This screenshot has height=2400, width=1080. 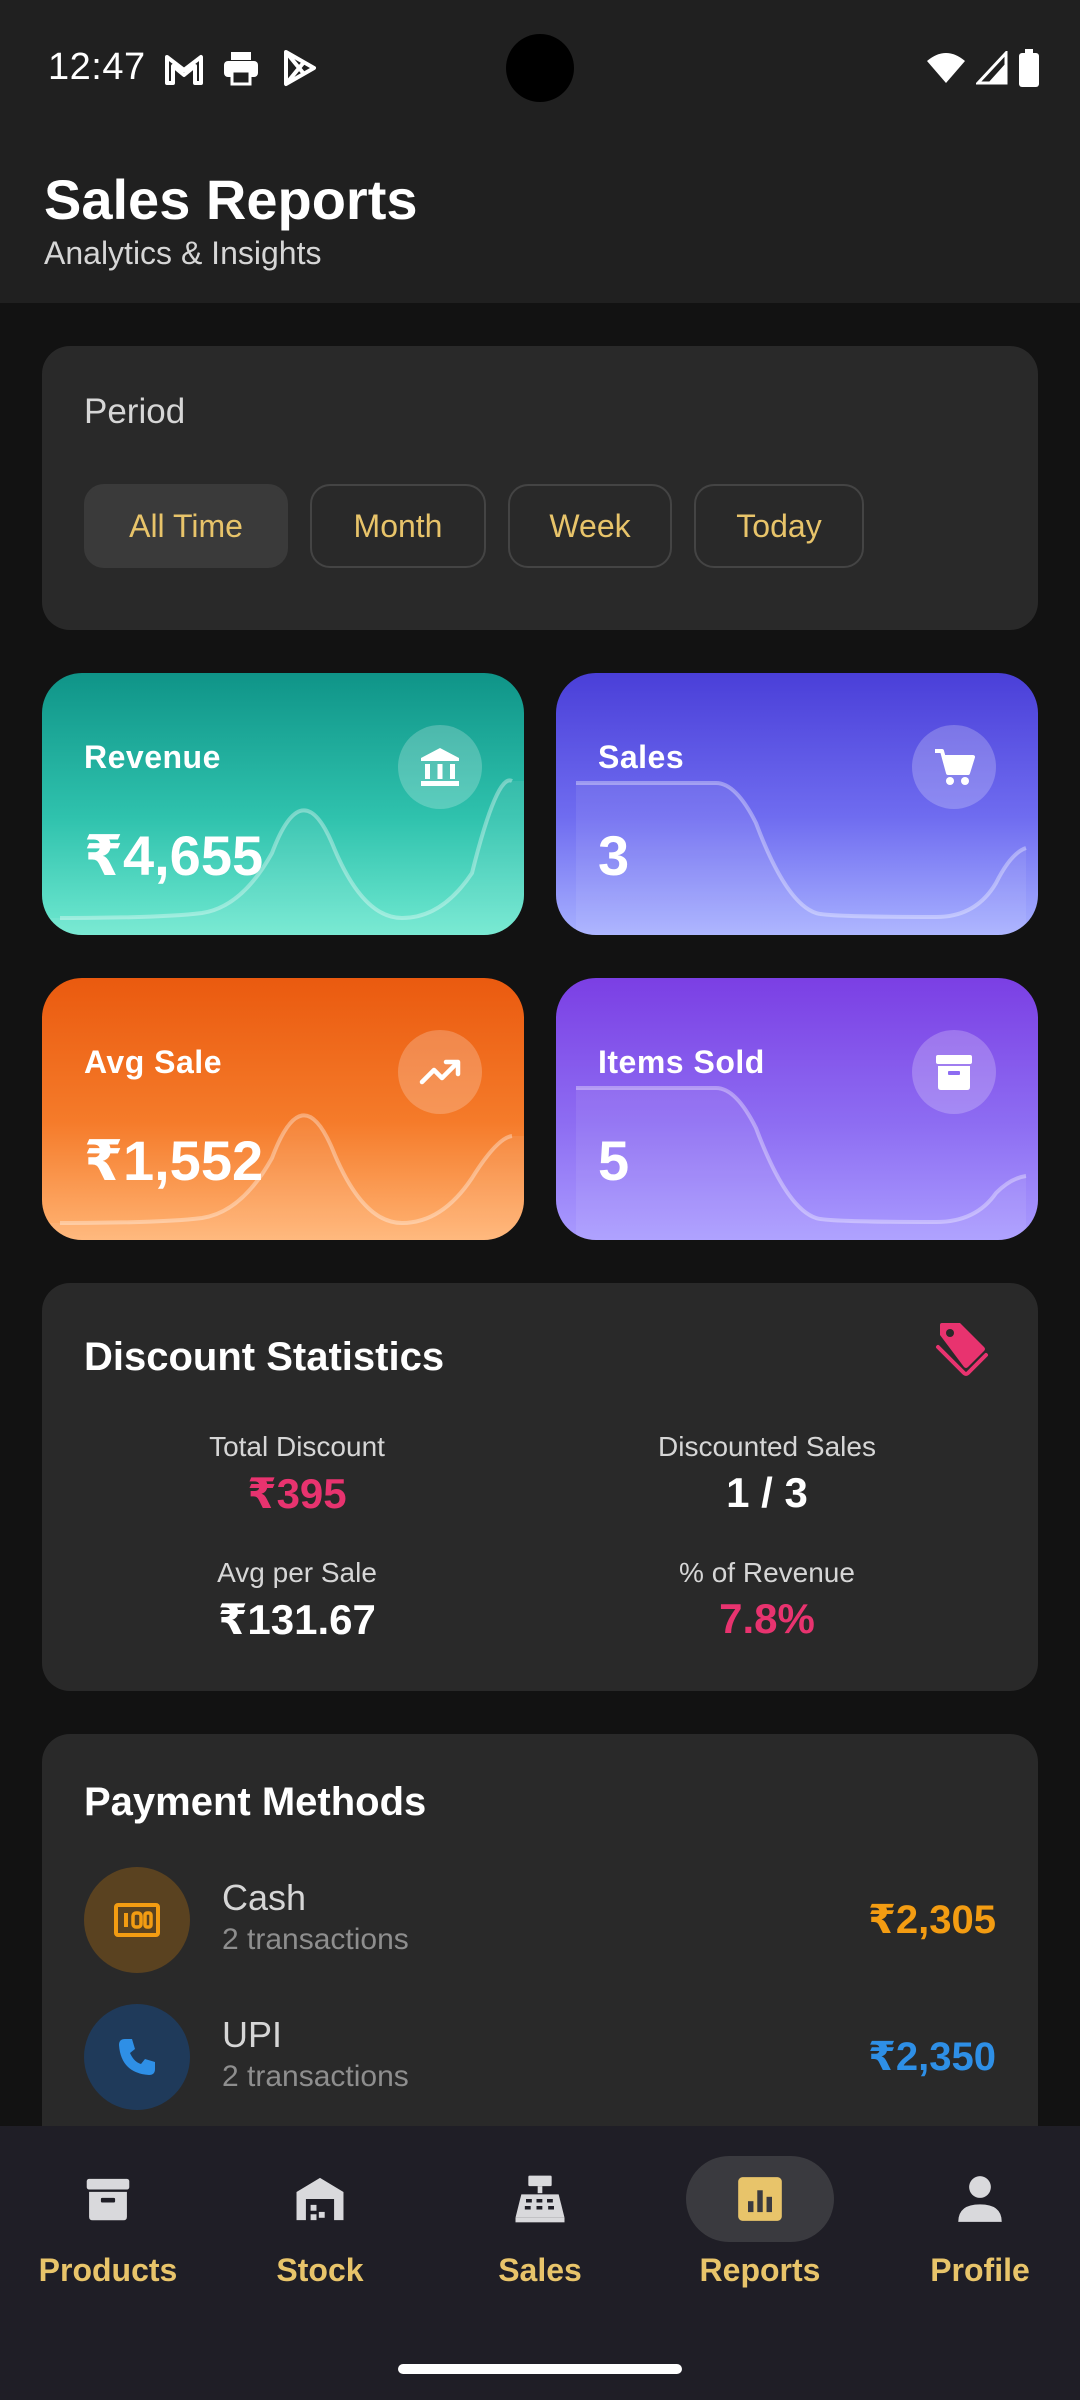 What do you see at coordinates (283, 1109) in the screenshot?
I see `avg-sale-card: Avg Sale ₹1,552` at bounding box center [283, 1109].